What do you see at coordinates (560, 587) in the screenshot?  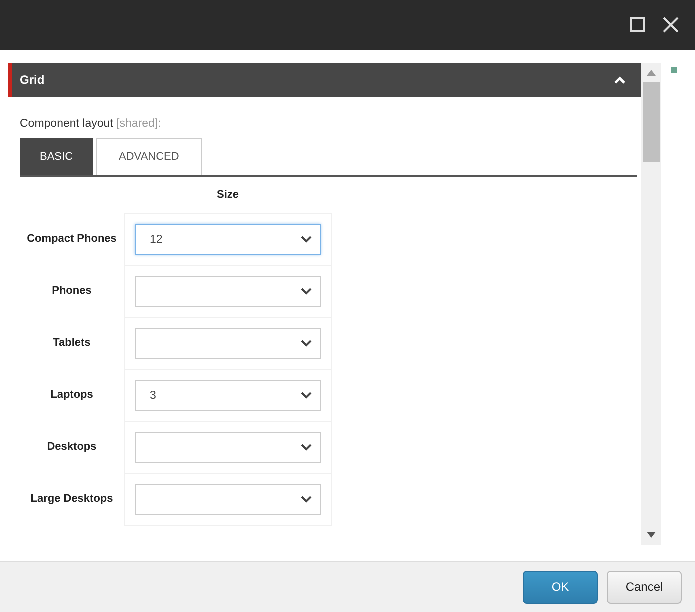 I see `ok-button: OK` at bounding box center [560, 587].